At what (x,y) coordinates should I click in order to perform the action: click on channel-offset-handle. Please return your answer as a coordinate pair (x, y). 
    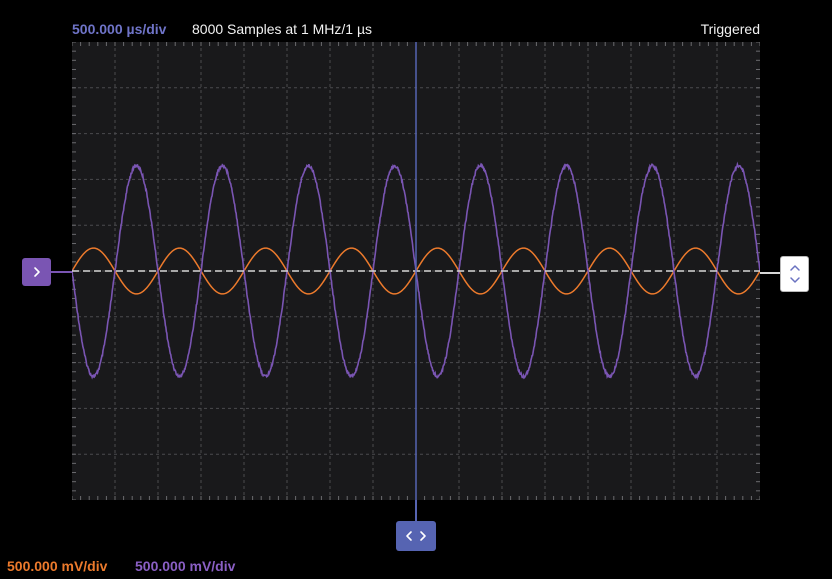
    Looking at the image, I should click on (36, 272).